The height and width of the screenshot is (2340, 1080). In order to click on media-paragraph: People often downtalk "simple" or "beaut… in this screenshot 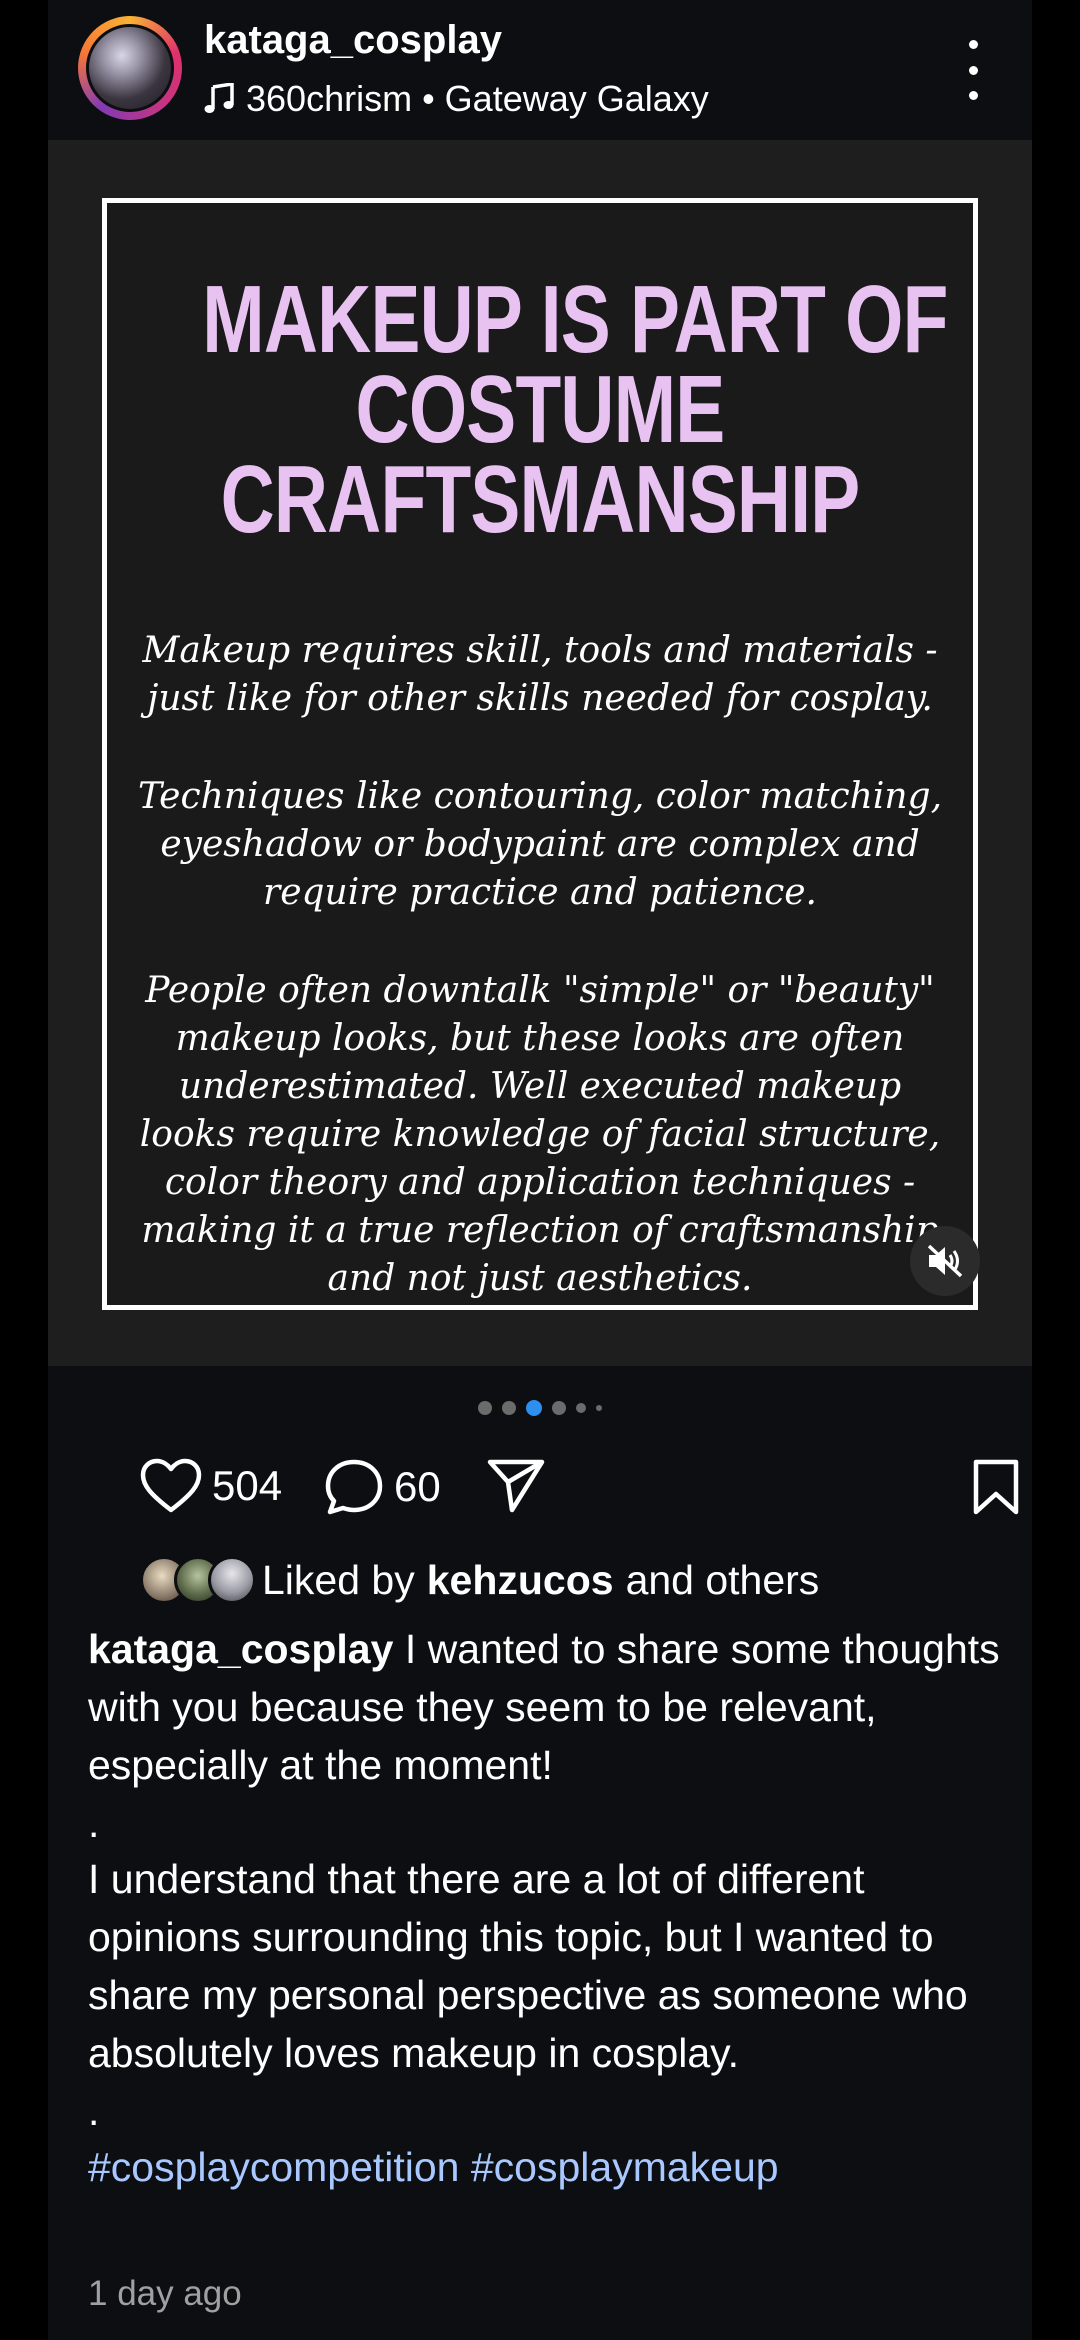, I will do `click(540, 1134)`.